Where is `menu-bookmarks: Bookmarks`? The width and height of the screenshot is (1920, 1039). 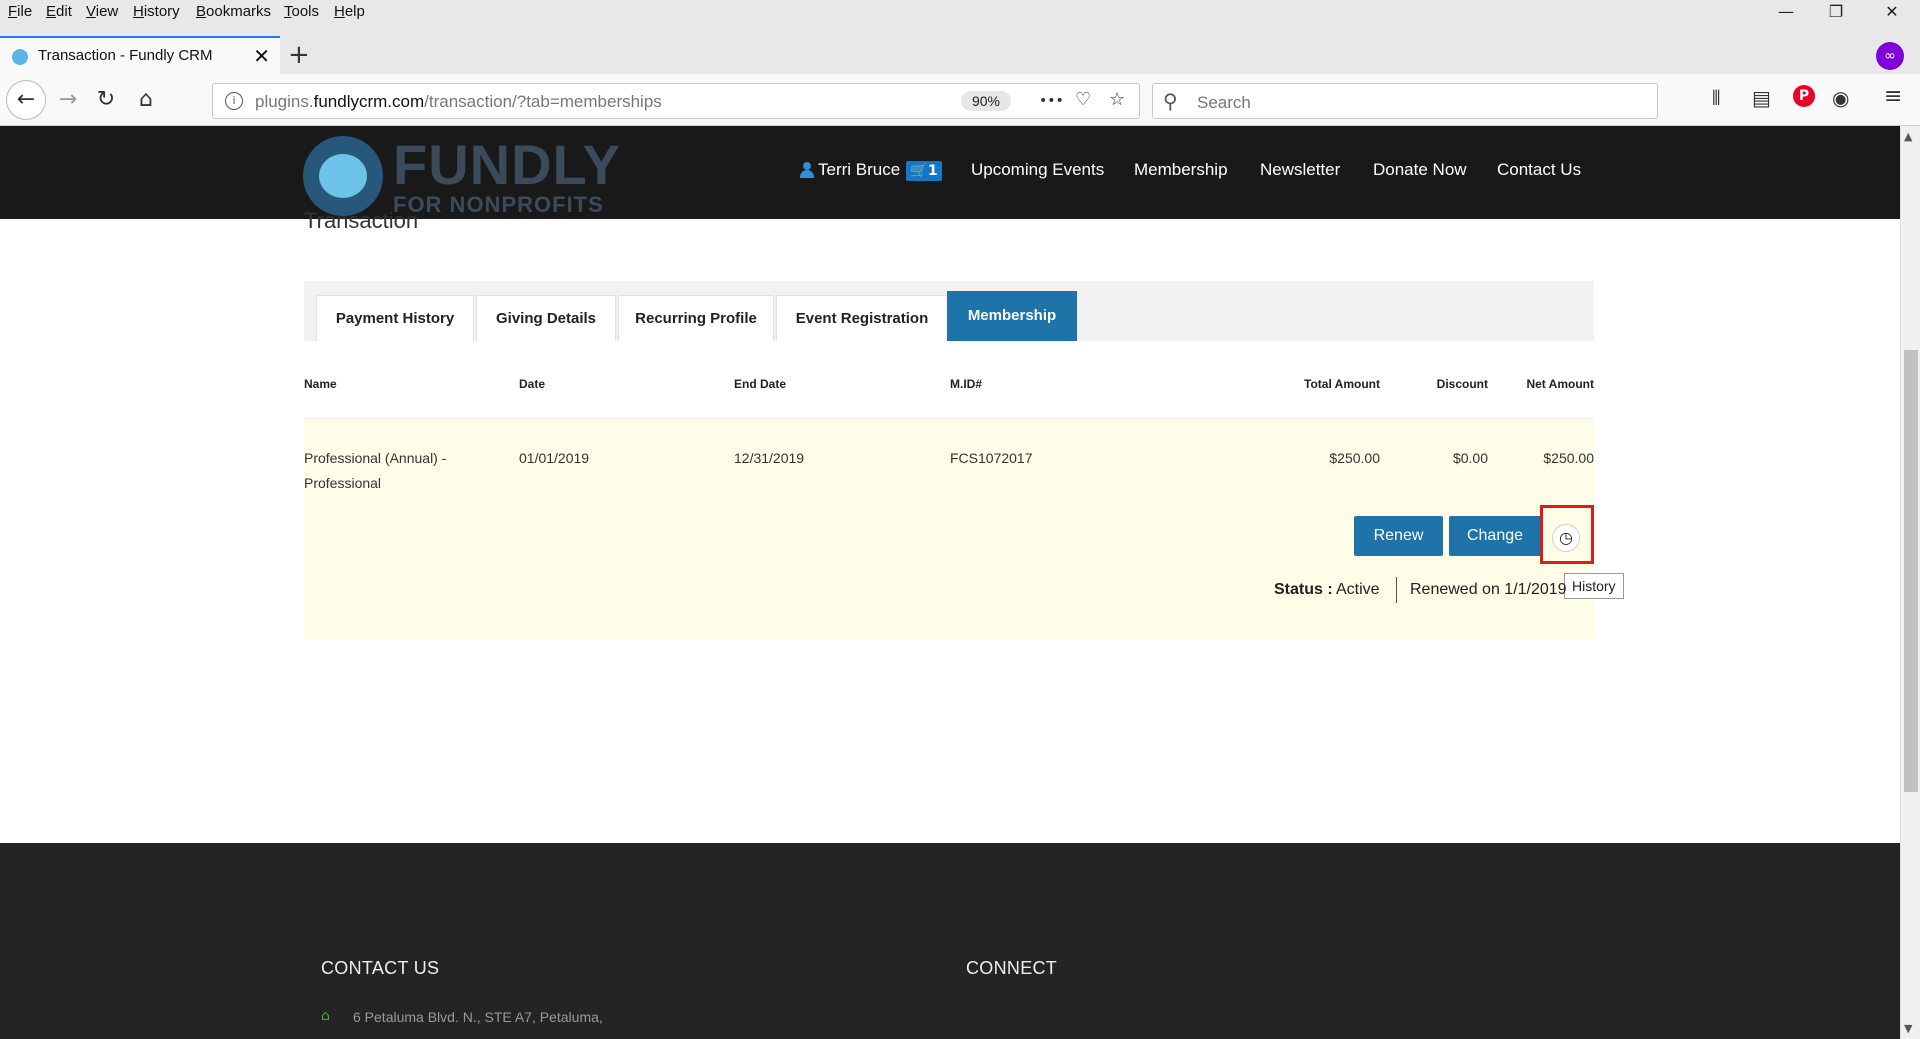 menu-bookmarks: Bookmarks is located at coordinates (233, 11).